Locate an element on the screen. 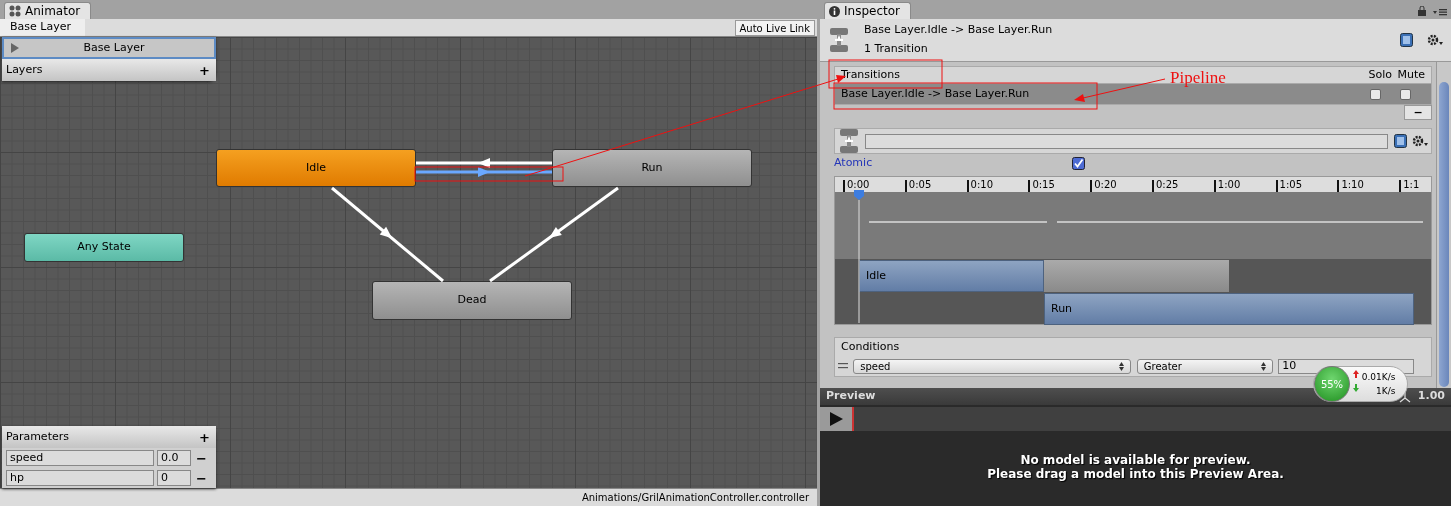  add-parameter-button: + is located at coordinates (204, 437).